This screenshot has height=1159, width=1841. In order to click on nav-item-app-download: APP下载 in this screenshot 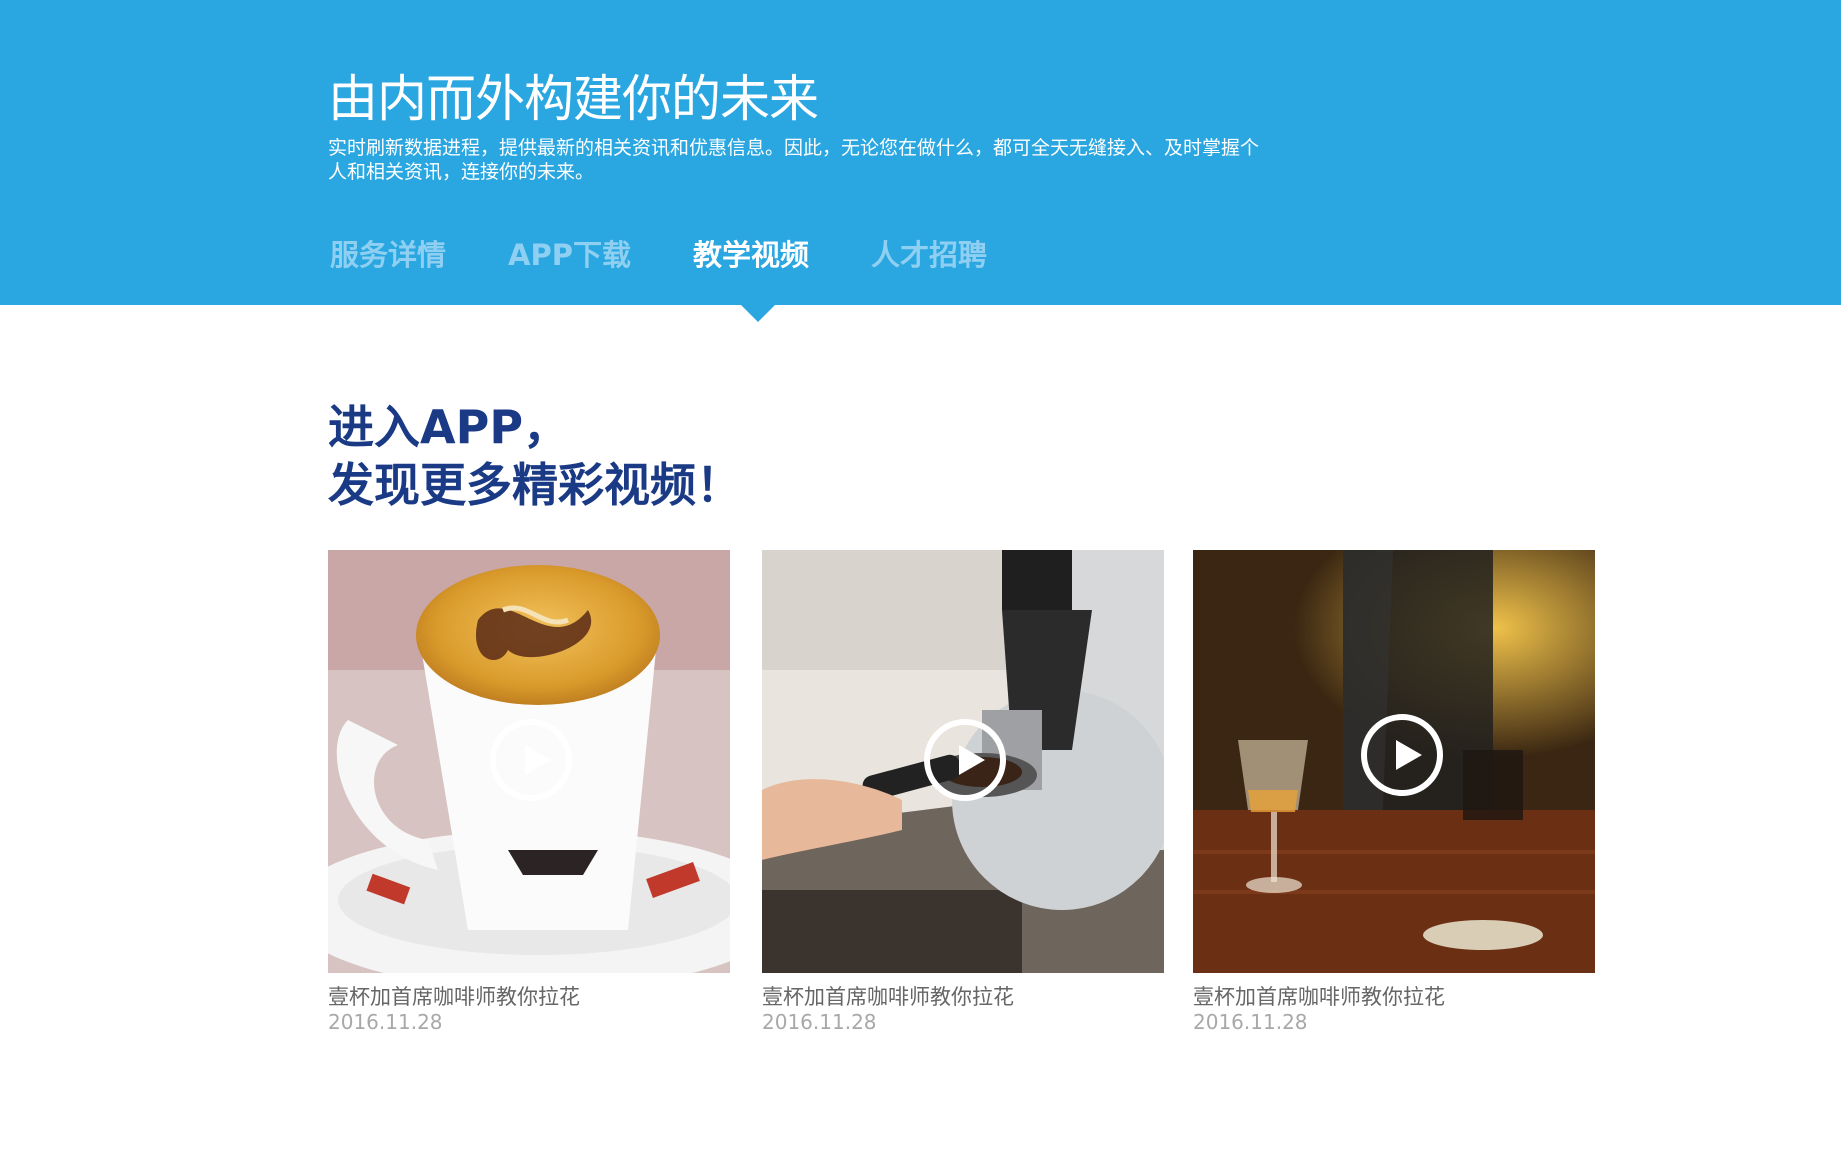, I will do `click(569, 253)`.